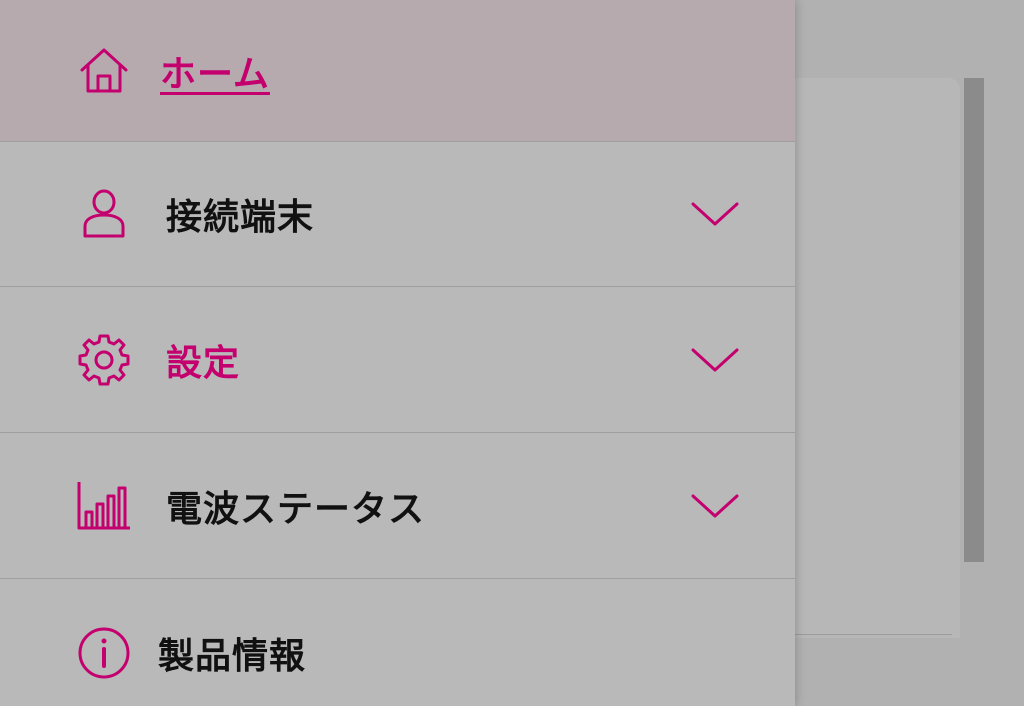  What do you see at coordinates (203, 363) in the screenshot?
I see `menu-label-settings: 設定` at bounding box center [203, 363].